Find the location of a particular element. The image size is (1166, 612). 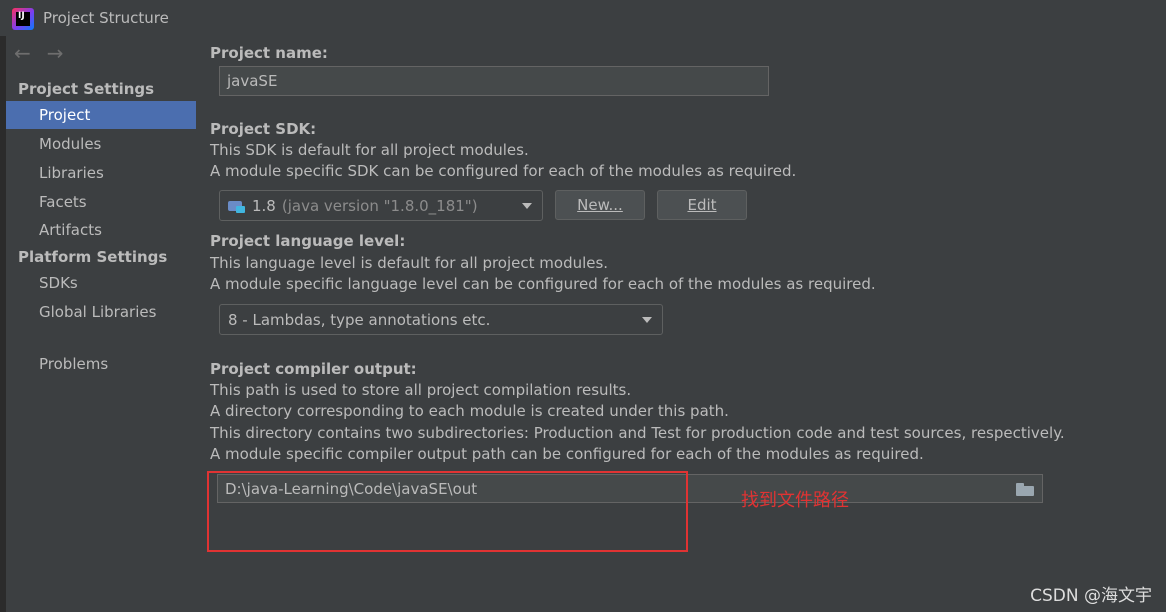

annotation-highlight-box is located at coordinates (447, 511).